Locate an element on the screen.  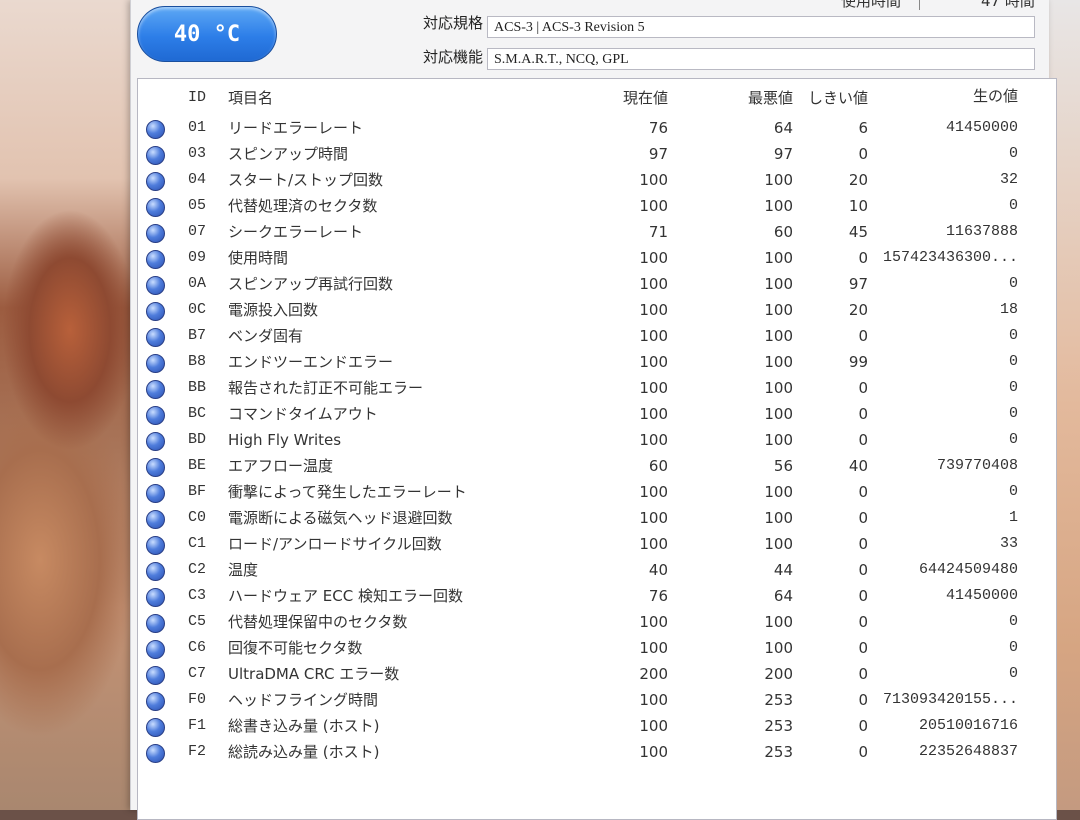
attribute-name: 電源断による磁気ヘッド退避回数 is located at coordinates (340, 518).